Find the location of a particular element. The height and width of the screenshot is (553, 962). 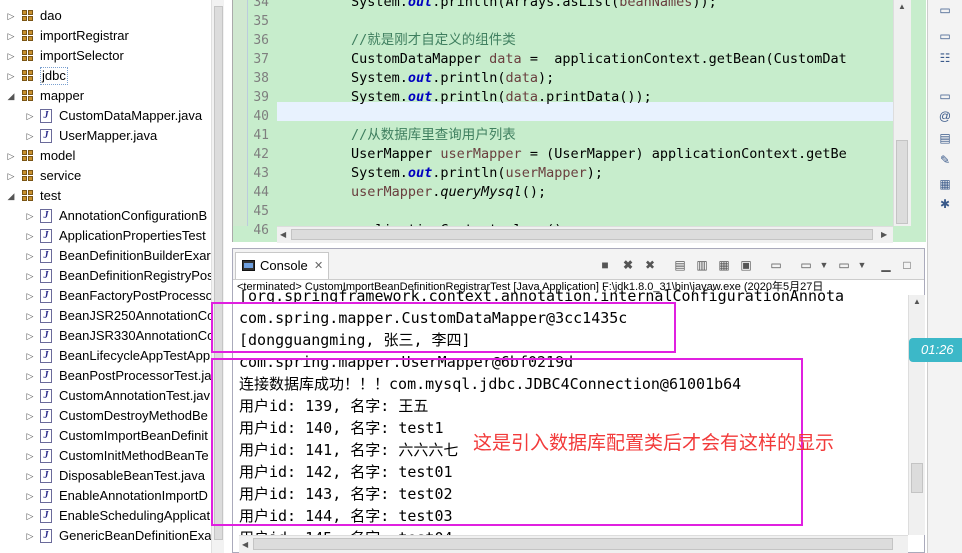

search-icon: ✎ is located at coordinates (945, 160).